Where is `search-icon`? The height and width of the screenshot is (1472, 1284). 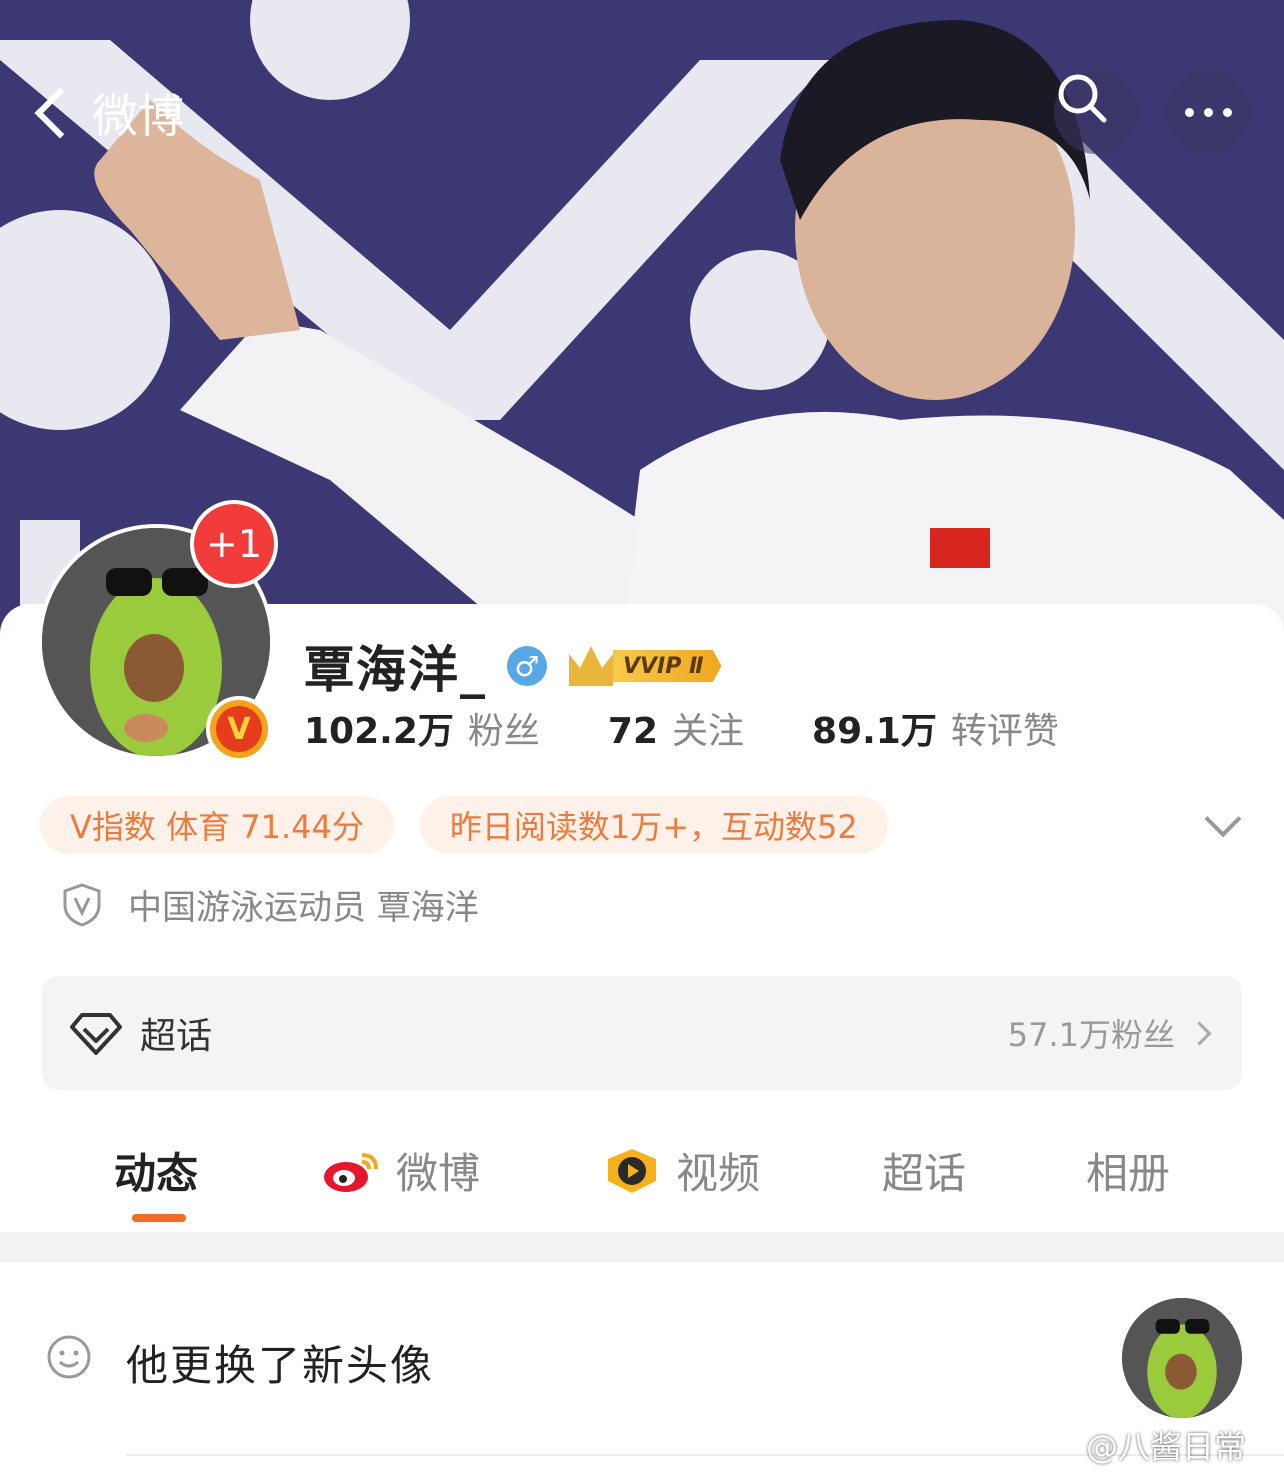 search-icon is located at coordinates (1082, 98).